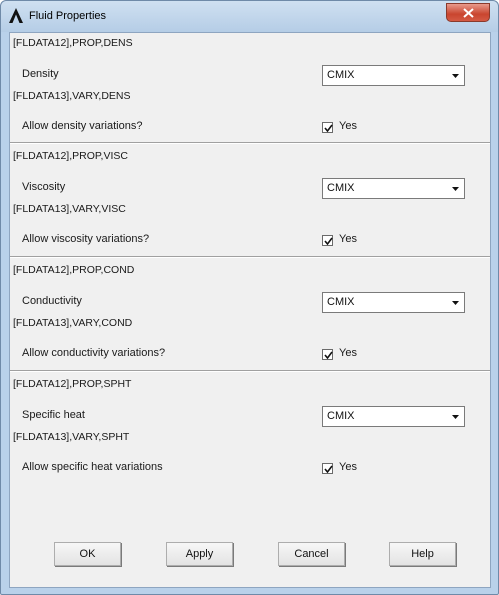  What do you see at coordinates (53, 415) in the screenshot?
I see `specific-heat-label: Specific heat` at bounding box center [53, 415].